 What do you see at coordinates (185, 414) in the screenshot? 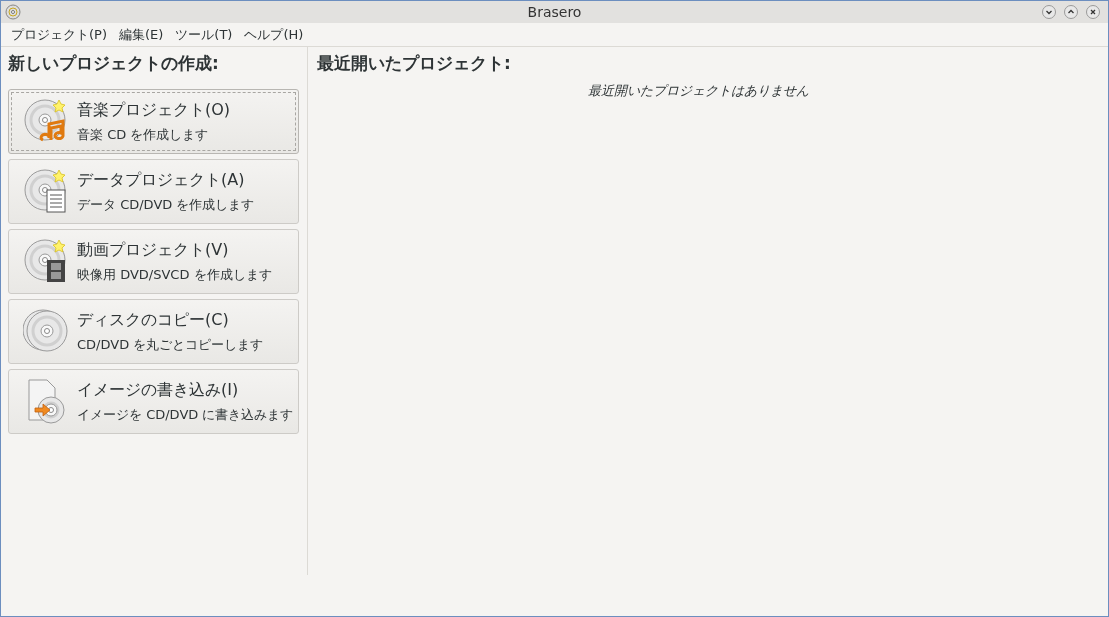
I see `project-description: イメージを CD/DVD に書き込みます` at bounding box center [185, 414].